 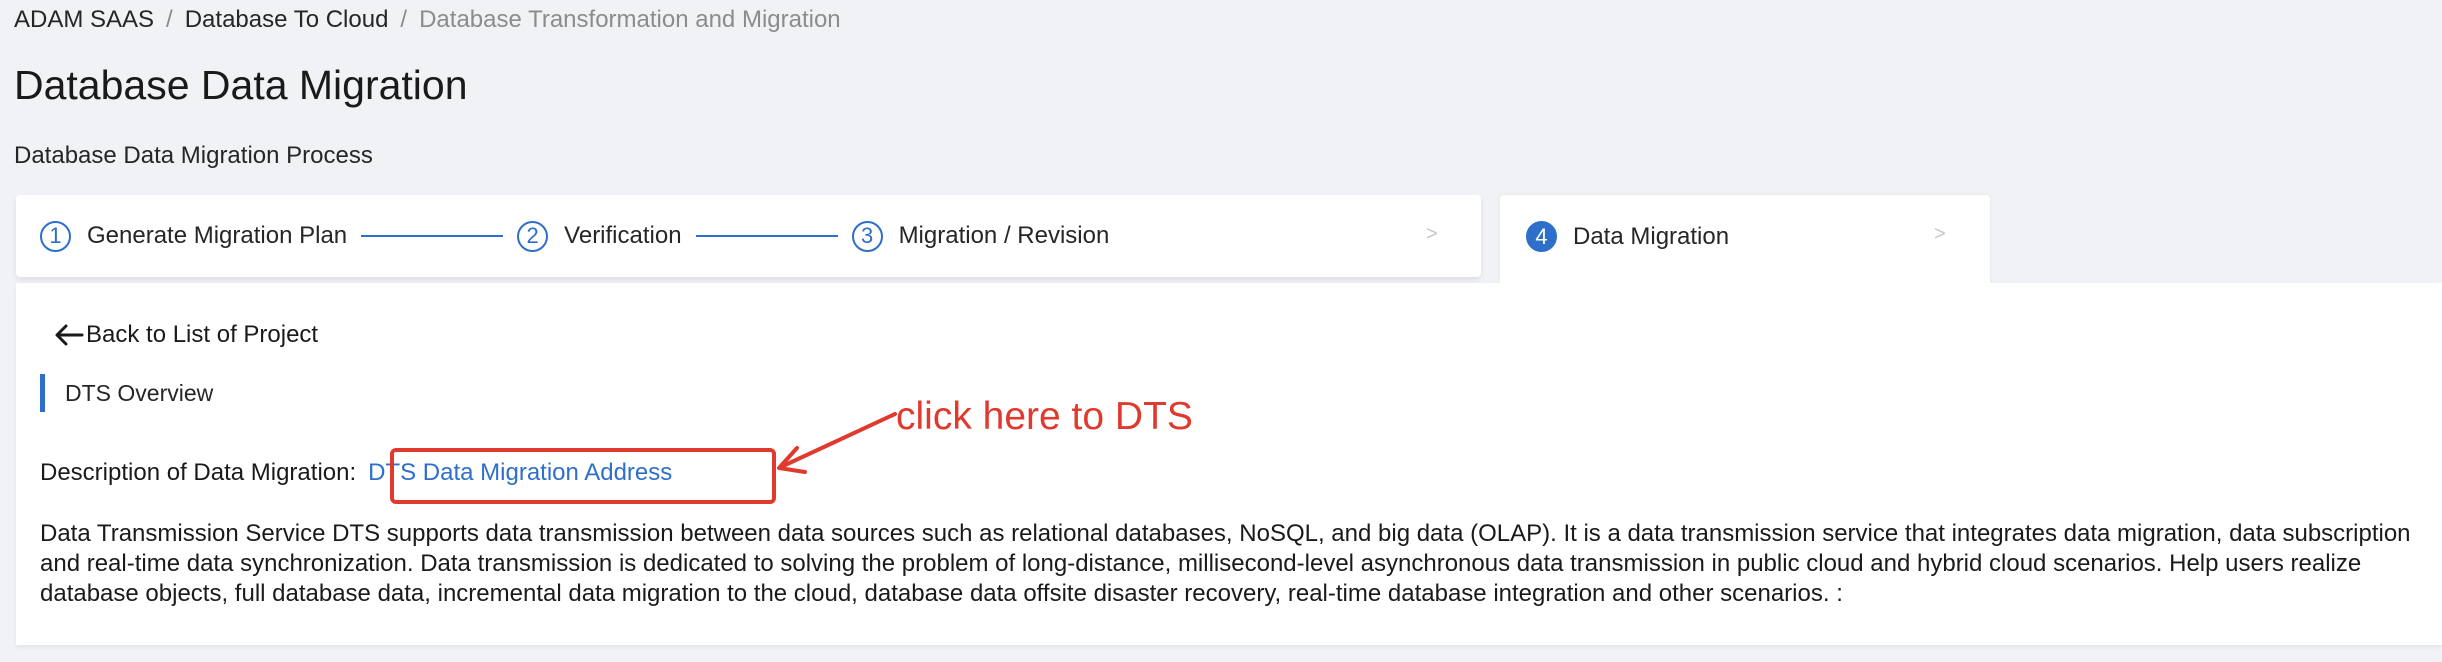 What do you see at coordinates (837, 443) in the screenshot?
I see `annotation-arrow-icon` at bounding box center [837, 443].